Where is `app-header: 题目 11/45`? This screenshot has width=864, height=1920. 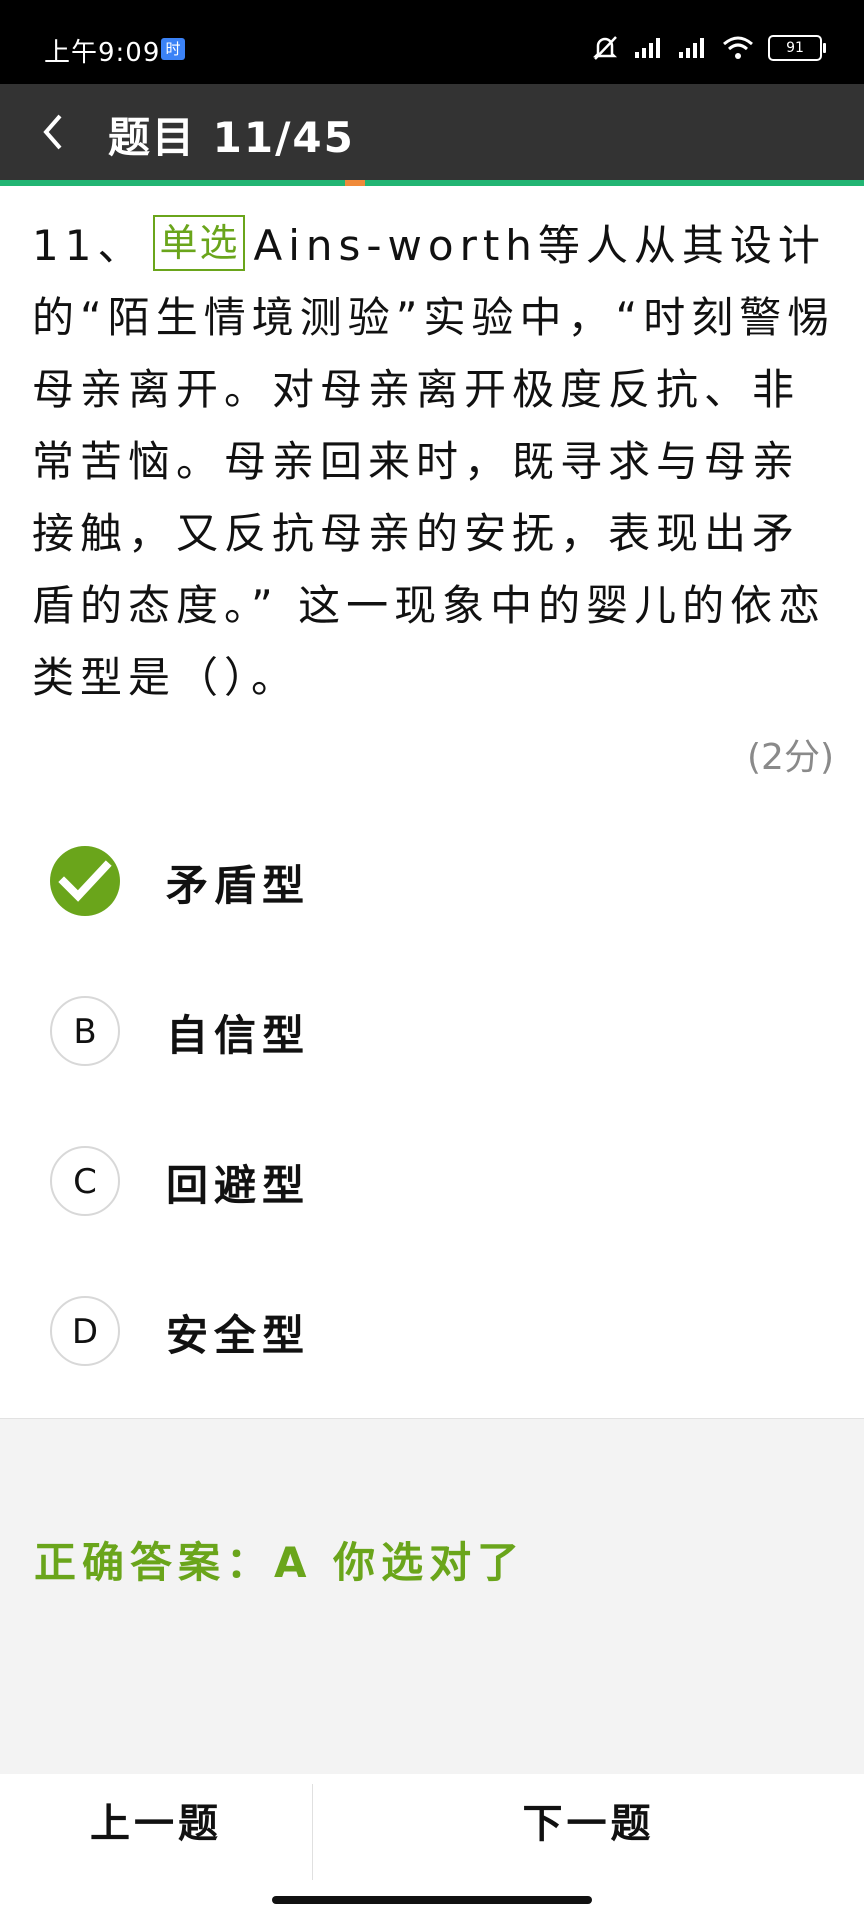 app-header: 题目 11/45 is located at coordinates (432, 132).